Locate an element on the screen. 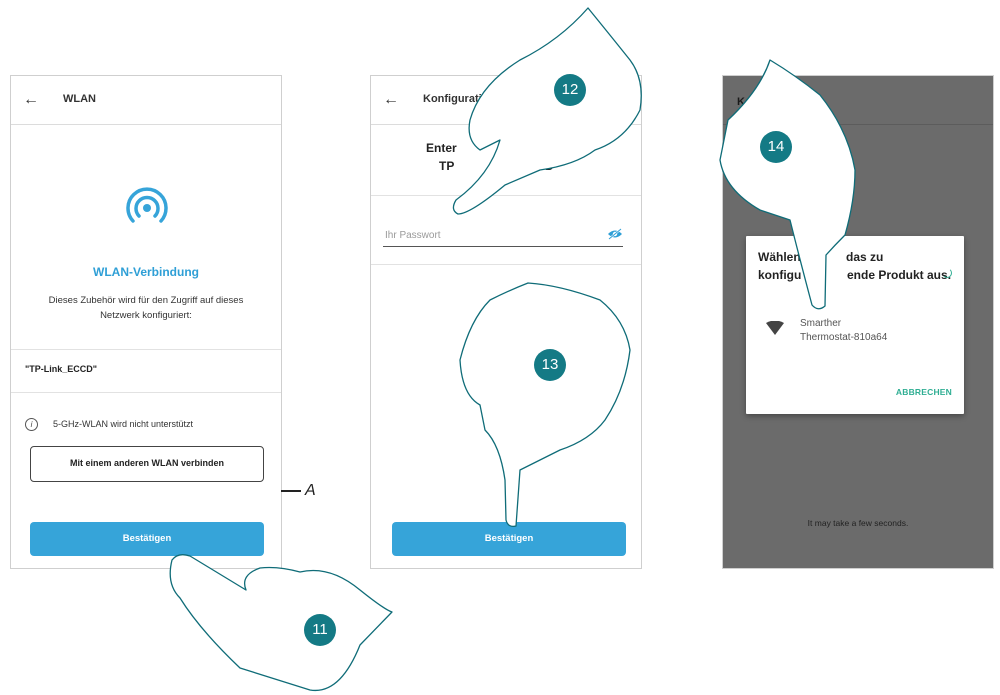 Image resolution: width=1000 pixels, height=695 pixels. other-wlan-button: Mit einem anderen WLAN verbinden is located at coordinates (147, 464).